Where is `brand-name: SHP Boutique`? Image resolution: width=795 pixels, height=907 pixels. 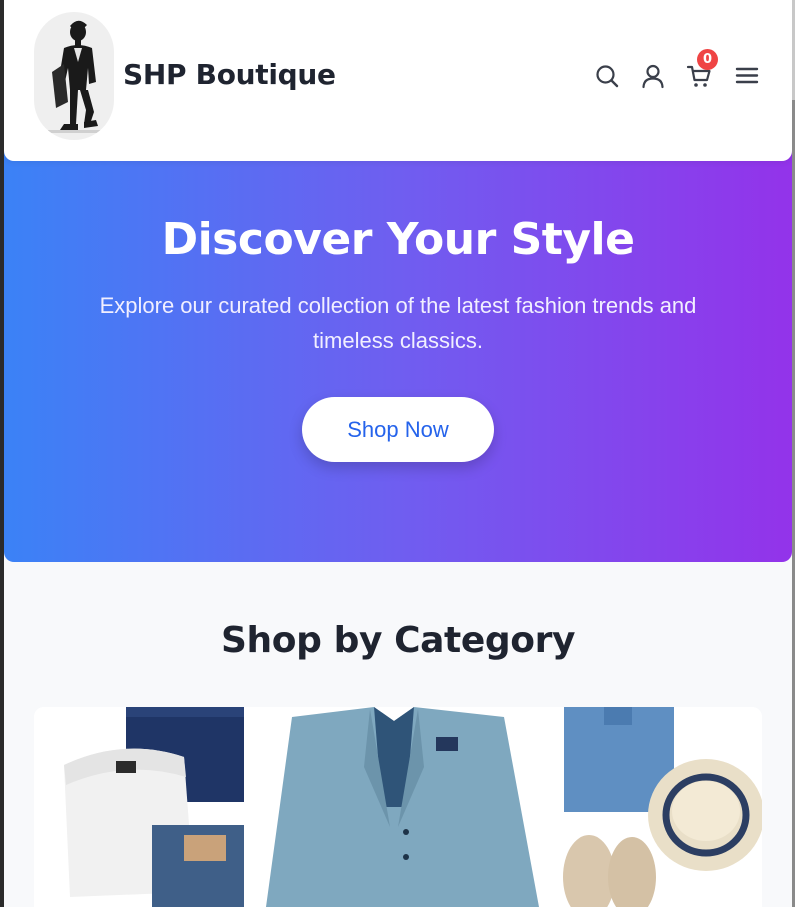
brand-name: SHP Boutique is located at coordinates (229, 74).